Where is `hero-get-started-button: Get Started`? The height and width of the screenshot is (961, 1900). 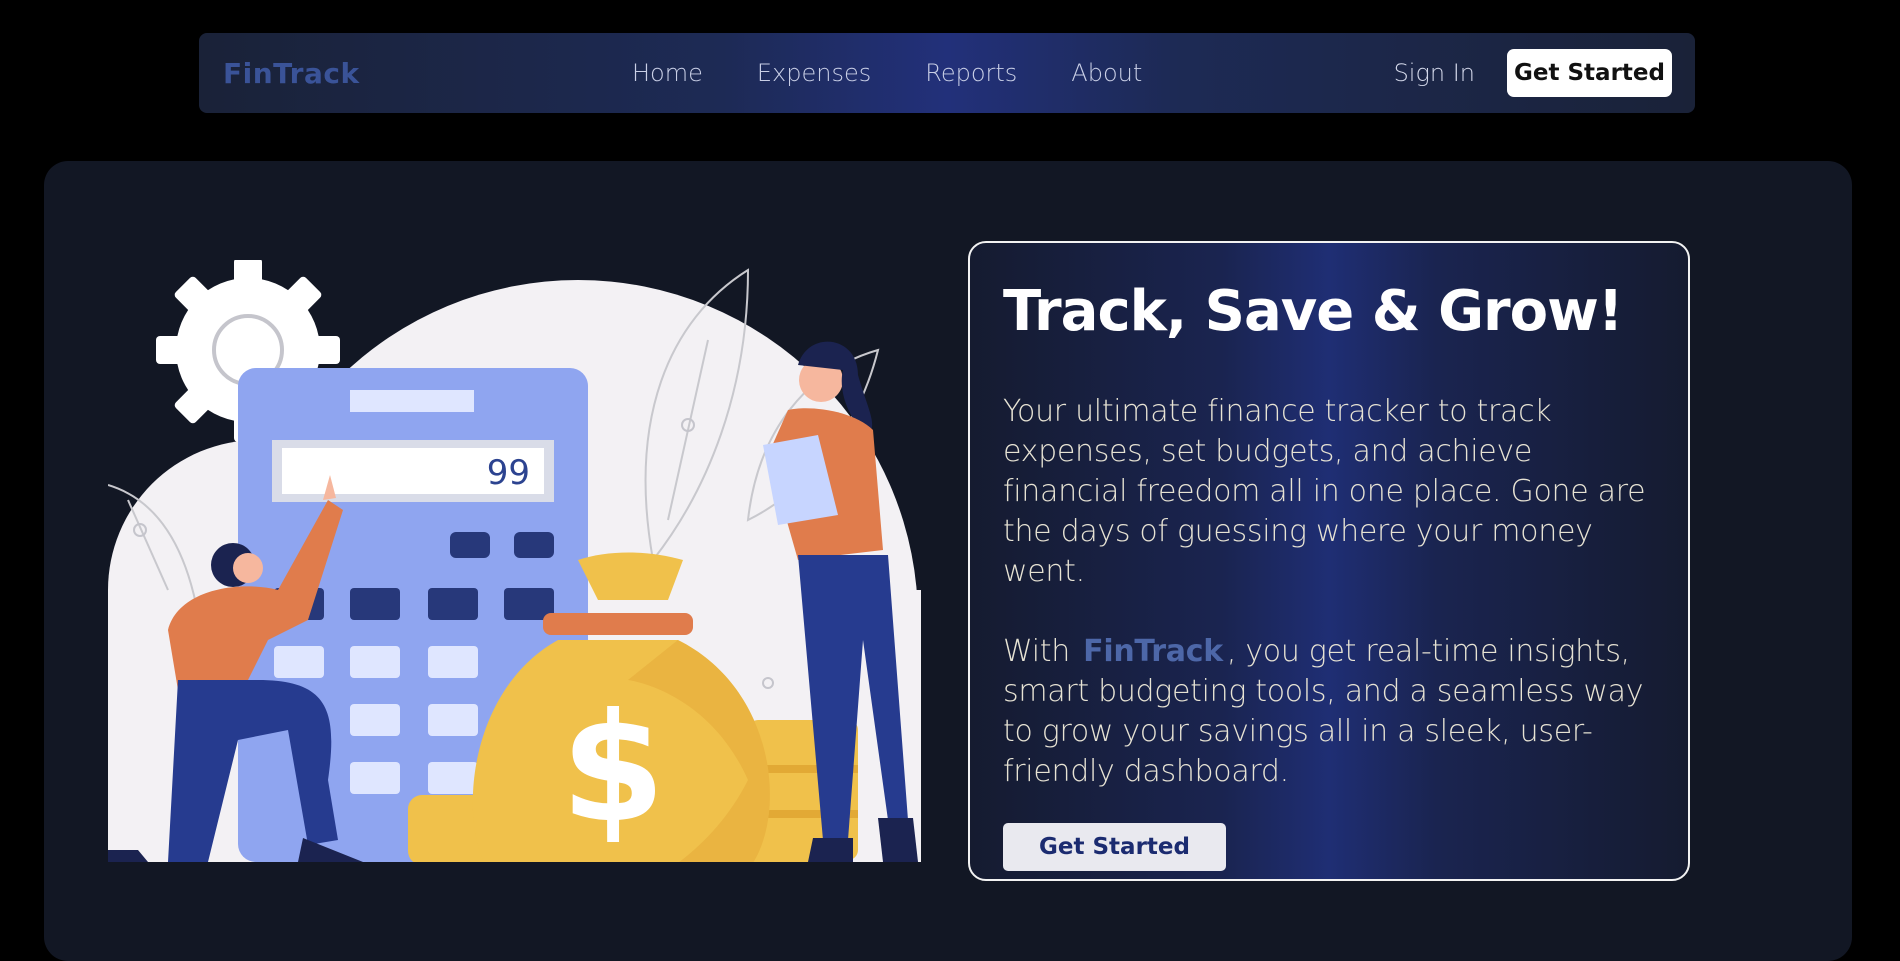 hero-get-started-button: Get Started is located at coordinates (1114, 847).